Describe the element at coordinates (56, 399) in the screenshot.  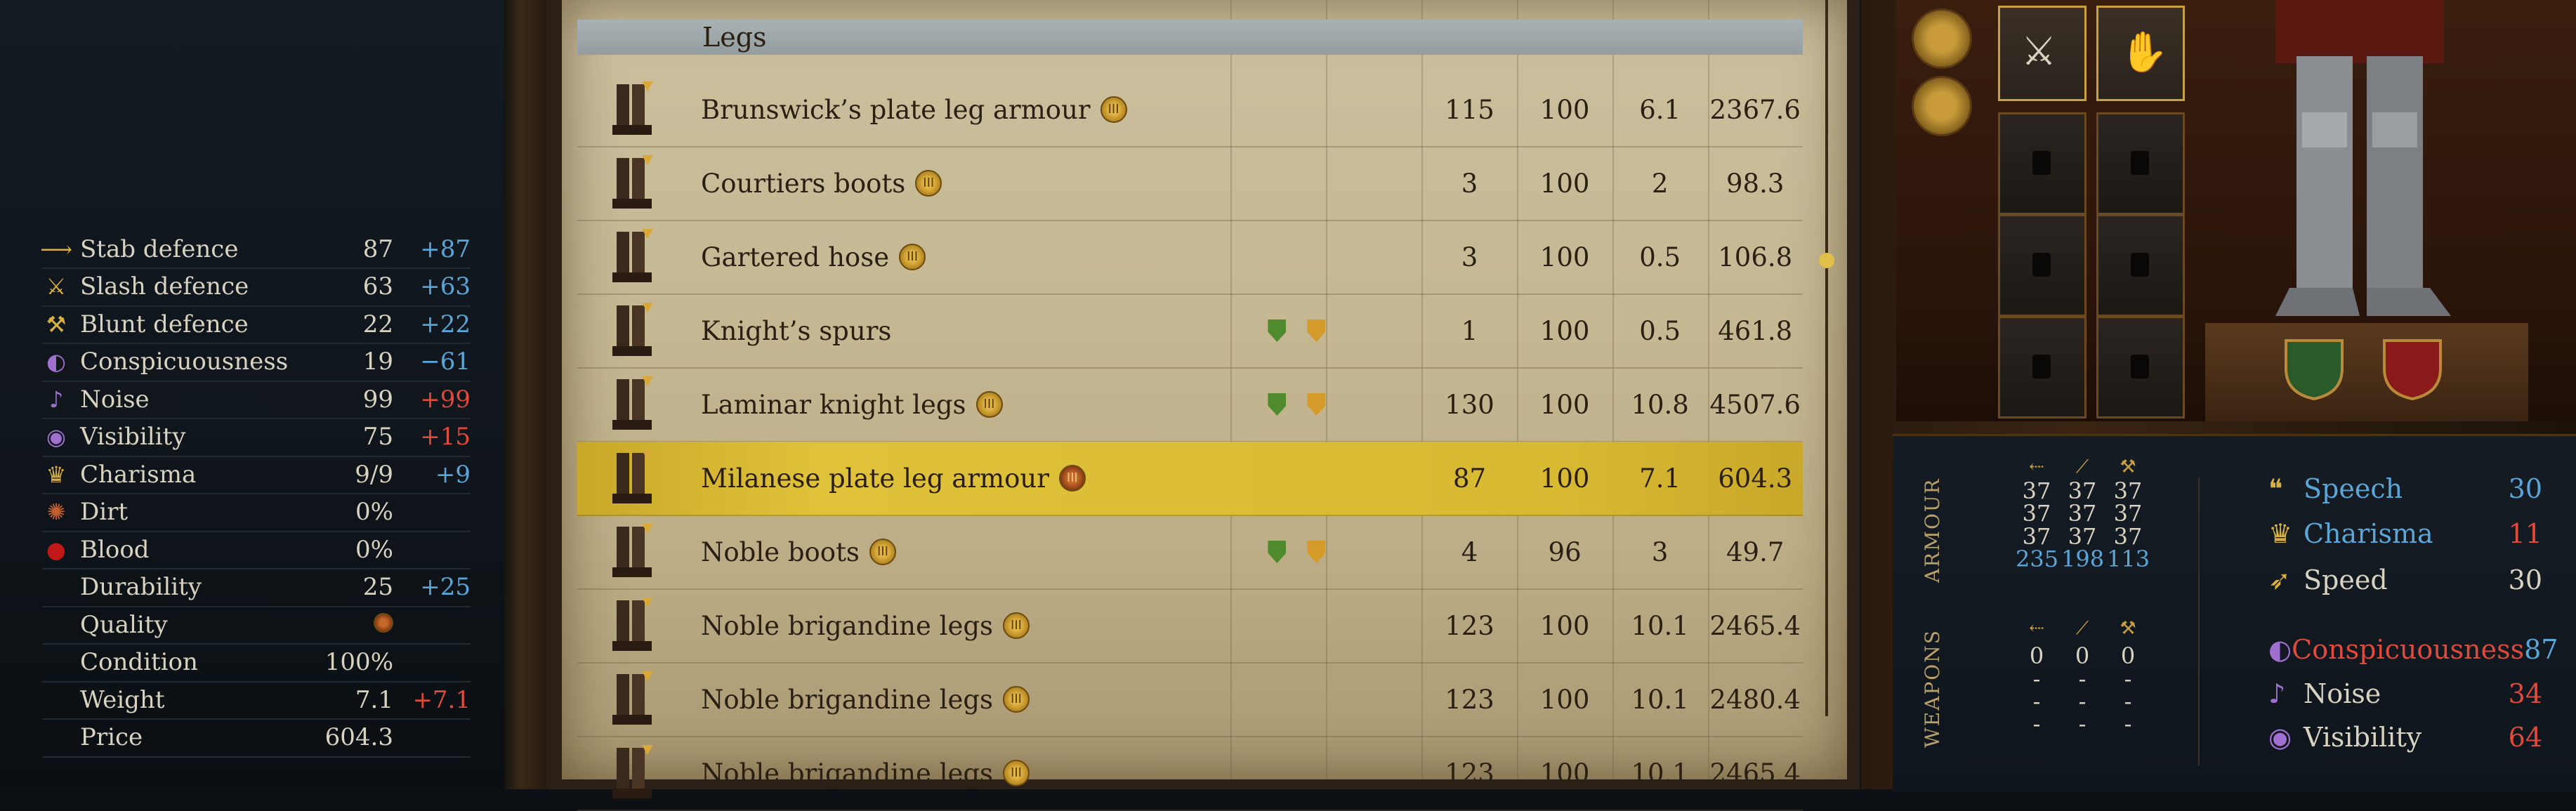
I see `noise-icon: ♪` at that location.